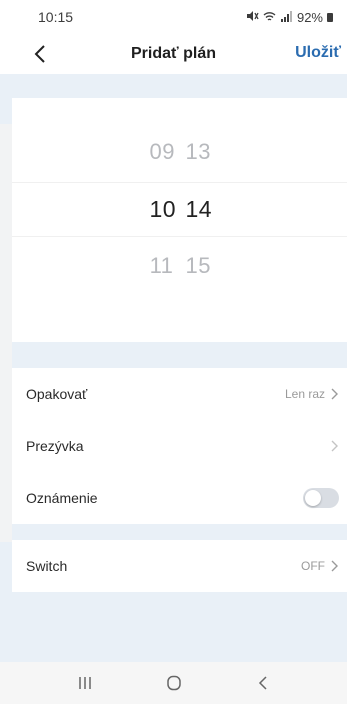 This screenshot has width=347, height=704. I want to click on home-icon, so click(173, 683).